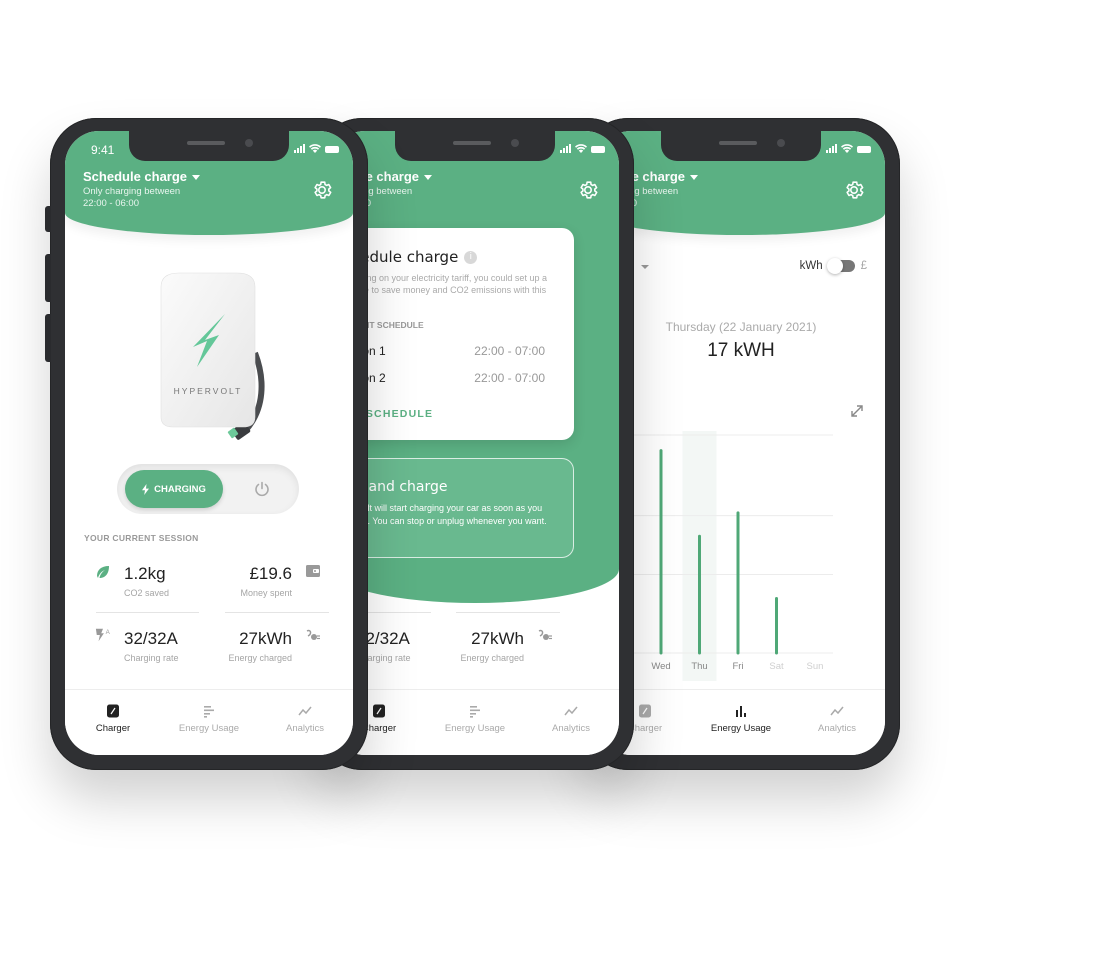 This screenshot has width=1108, height=954. What do you see at coordinates (48, 219) in the screenshot?
I see `mute-switch` at bounding box center [48, 219].